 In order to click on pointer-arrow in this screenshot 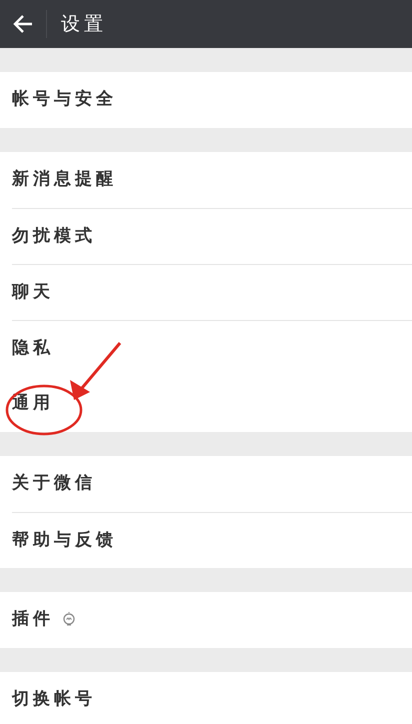, I will do `click(96, 371)`.